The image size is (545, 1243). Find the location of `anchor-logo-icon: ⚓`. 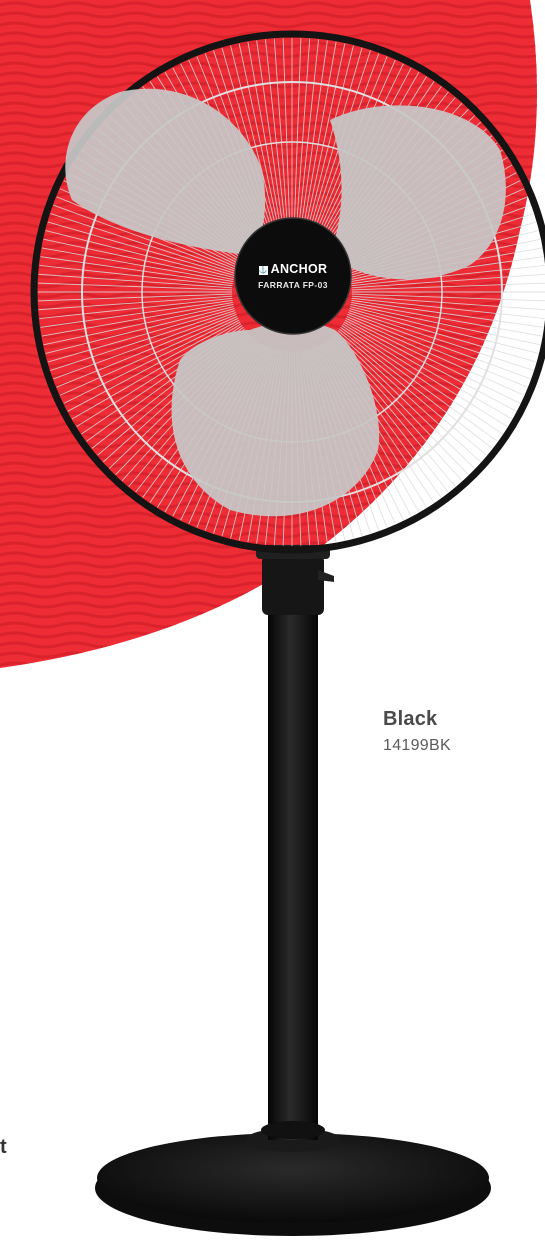

anchor-logo-icon: ⚓ is located at coordinates (263, 270).